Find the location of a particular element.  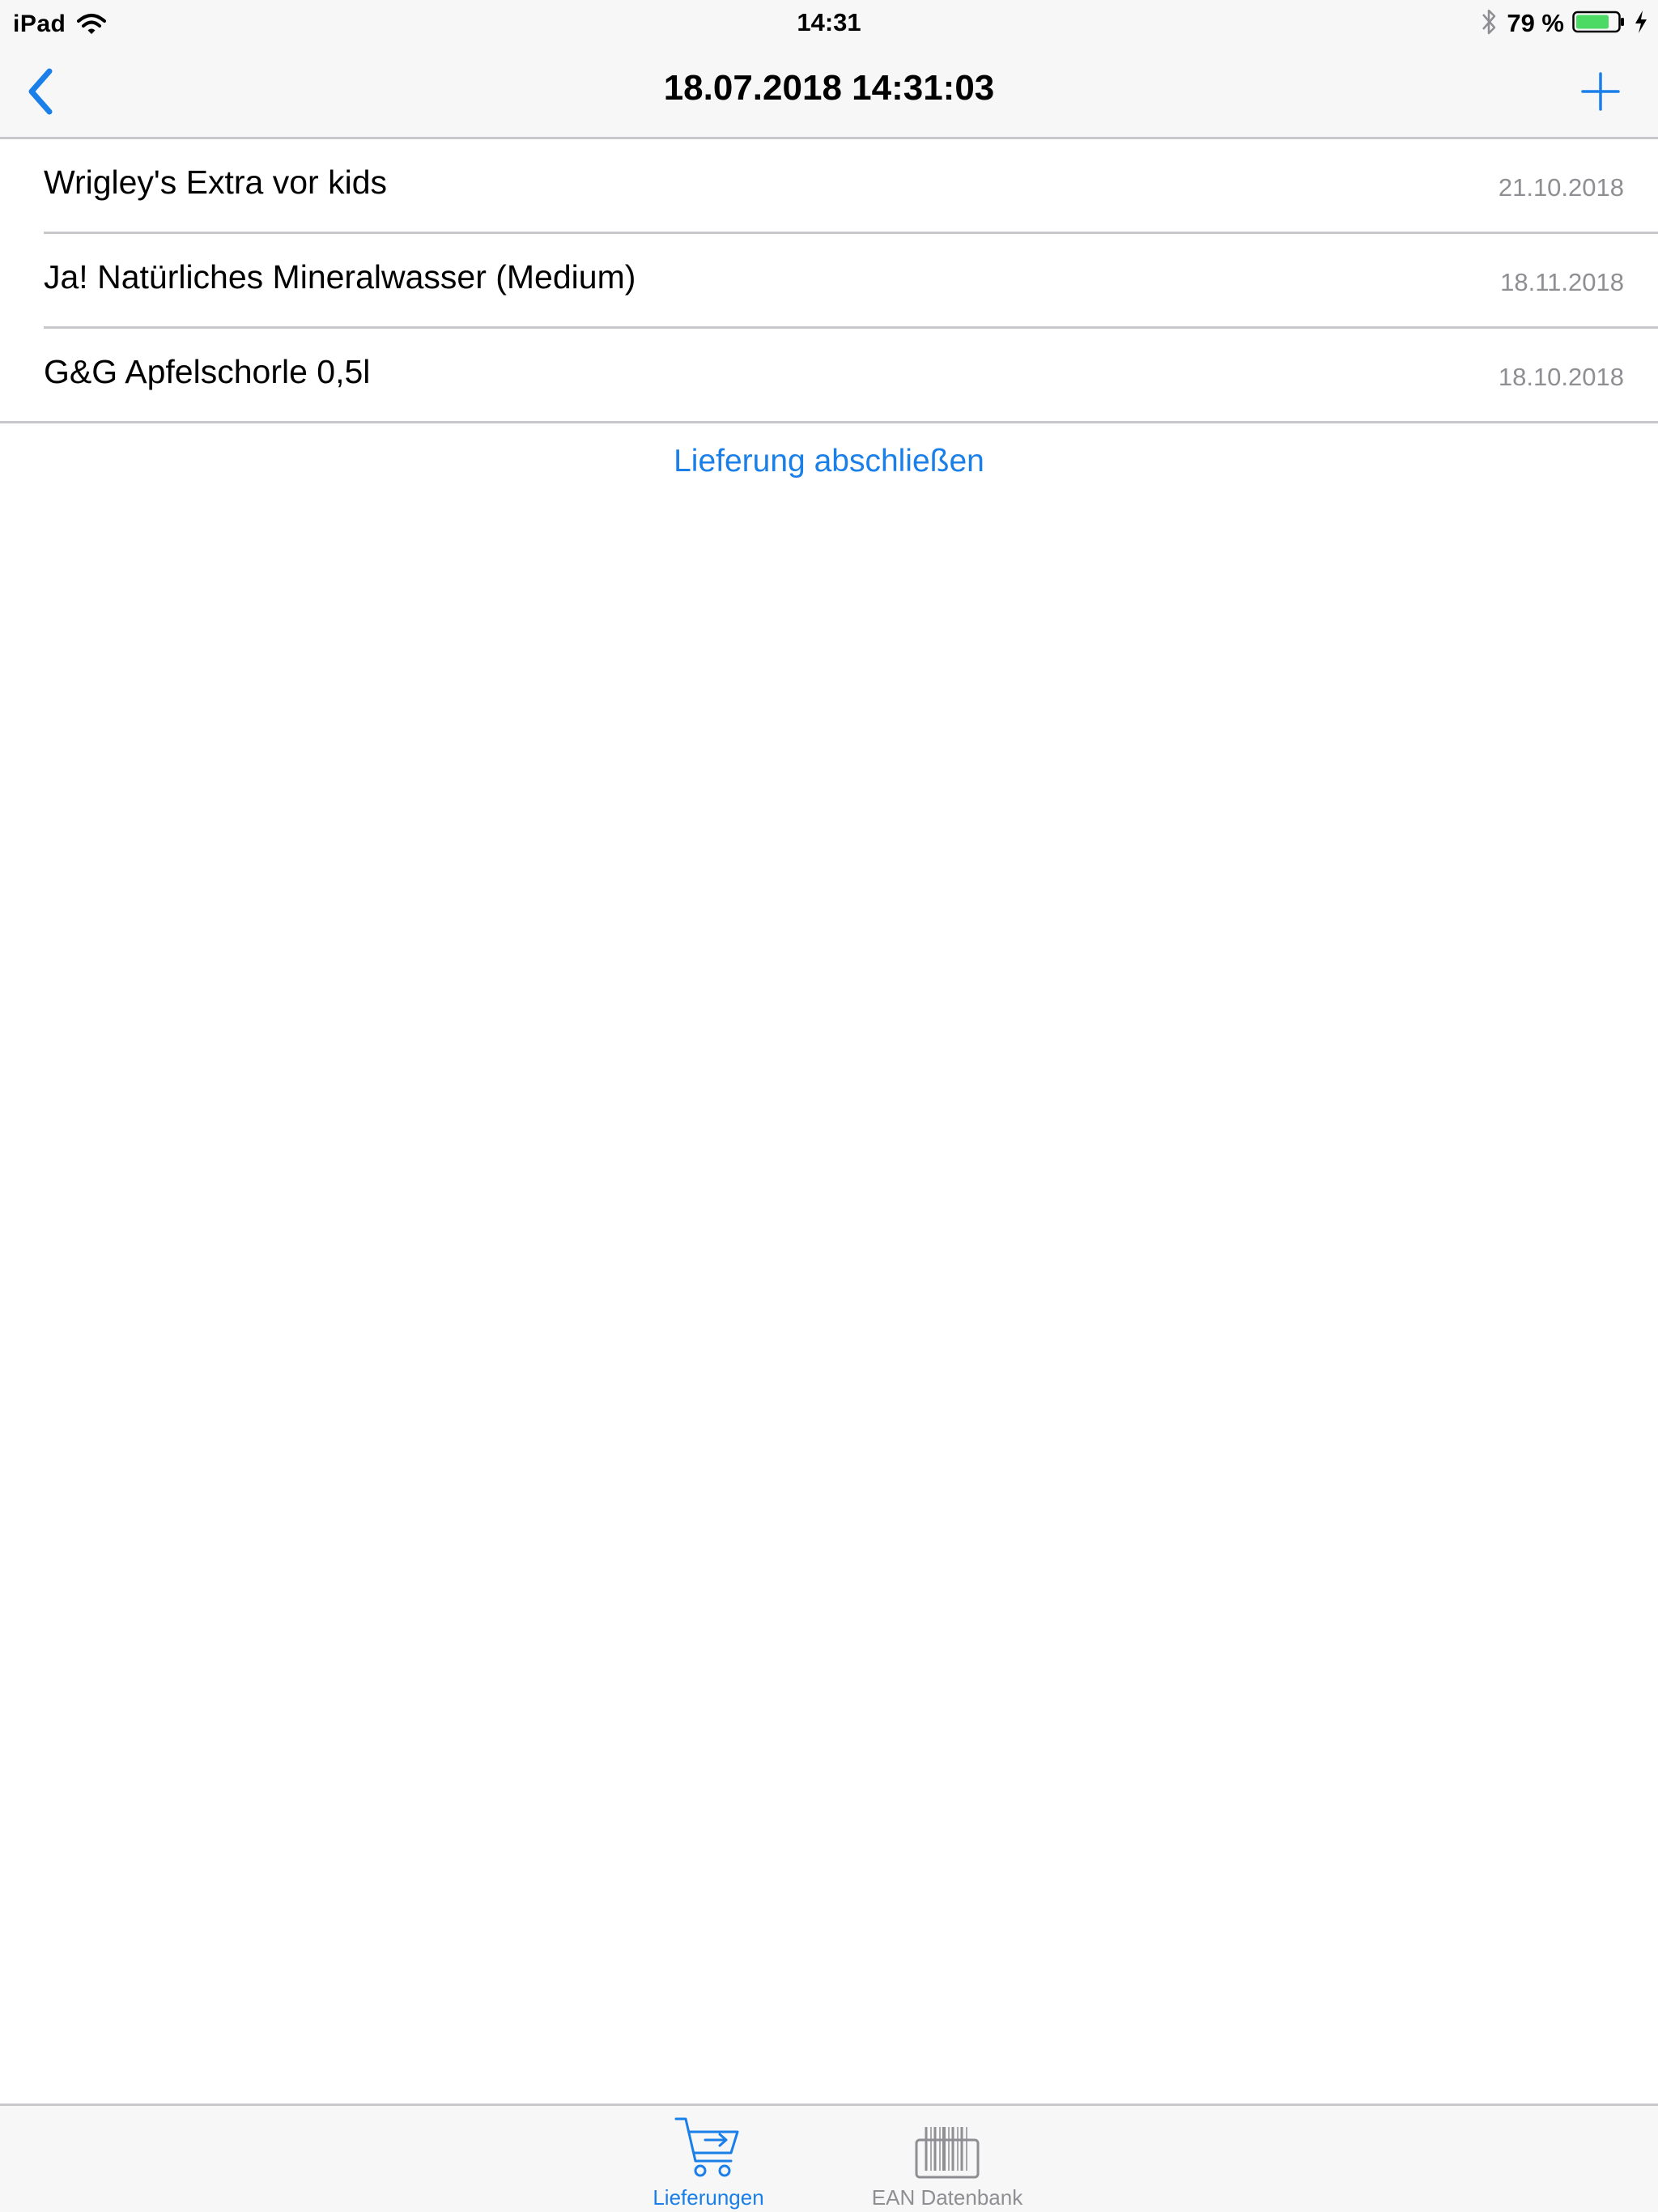

plus-icon is located at coordinates (1600, 92).